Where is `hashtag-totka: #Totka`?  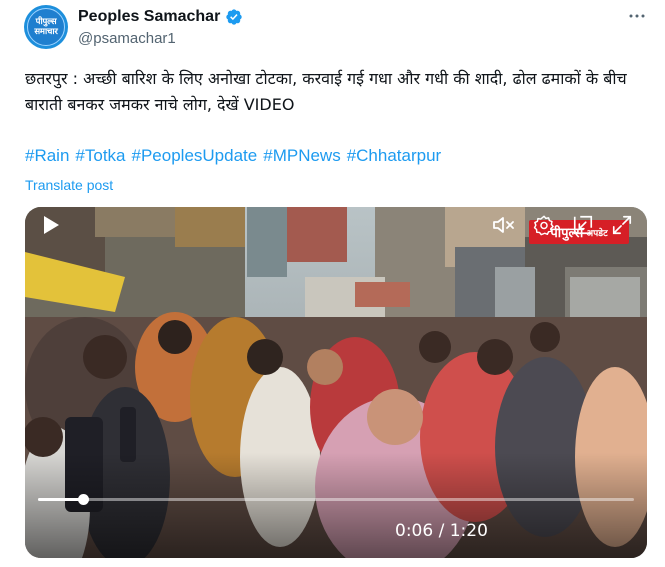 hashtag-totka: #Totka is located at coordinates (100, 155).